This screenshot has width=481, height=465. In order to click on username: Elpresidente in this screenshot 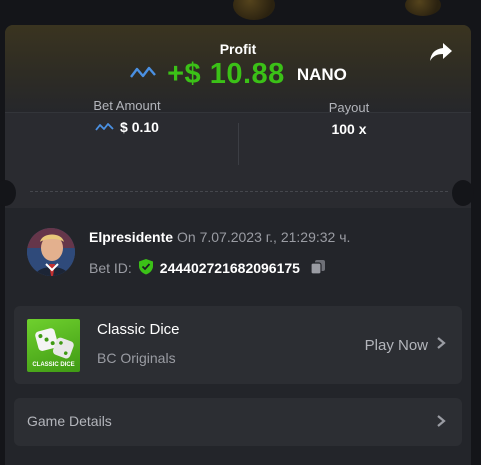, I will do `click(131, 237)`.